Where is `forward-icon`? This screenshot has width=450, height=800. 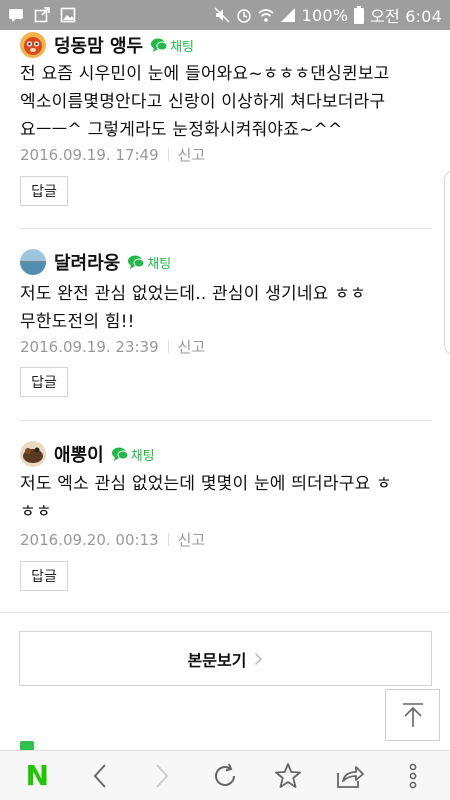 forward-icon is located at coordinates (162, 775).